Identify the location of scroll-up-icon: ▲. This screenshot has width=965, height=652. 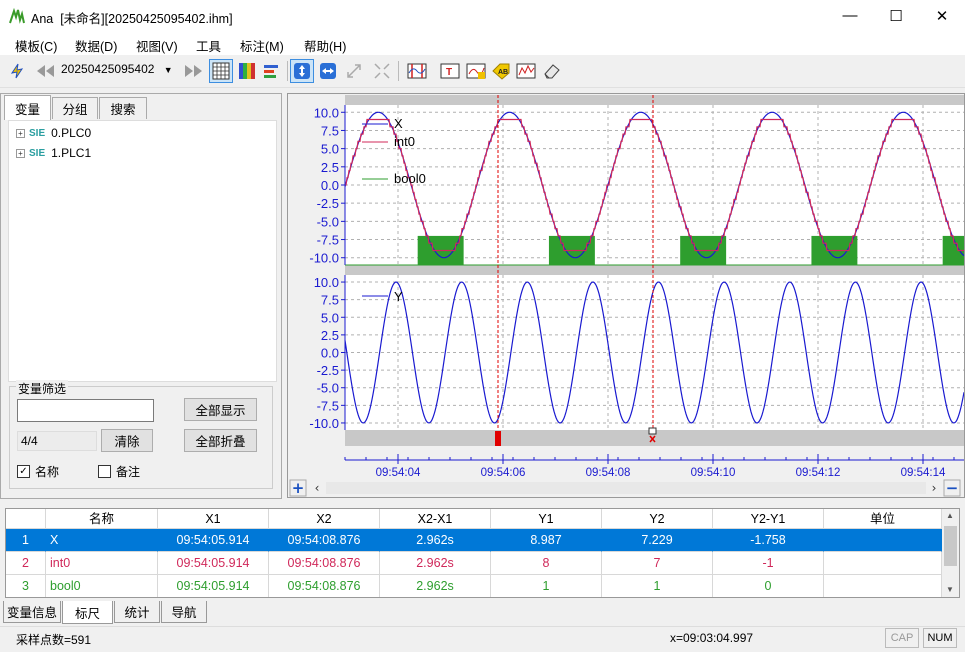
(950, 515).